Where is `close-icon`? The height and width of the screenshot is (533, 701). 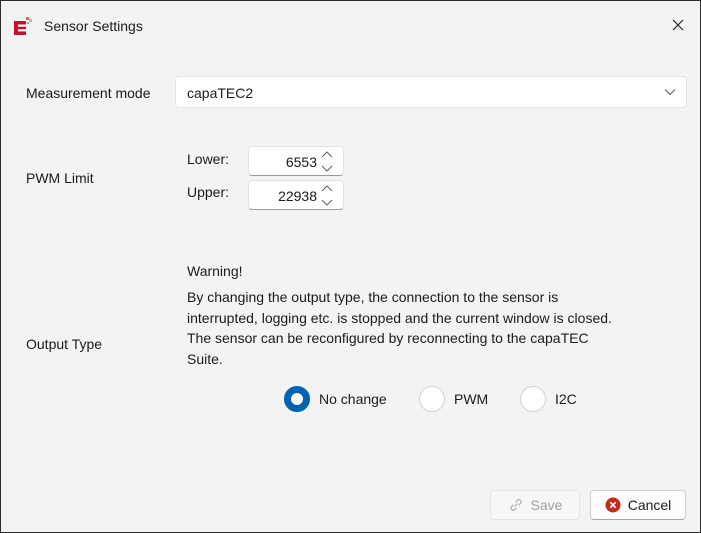
close-icon is located at coordinates (678, 25).